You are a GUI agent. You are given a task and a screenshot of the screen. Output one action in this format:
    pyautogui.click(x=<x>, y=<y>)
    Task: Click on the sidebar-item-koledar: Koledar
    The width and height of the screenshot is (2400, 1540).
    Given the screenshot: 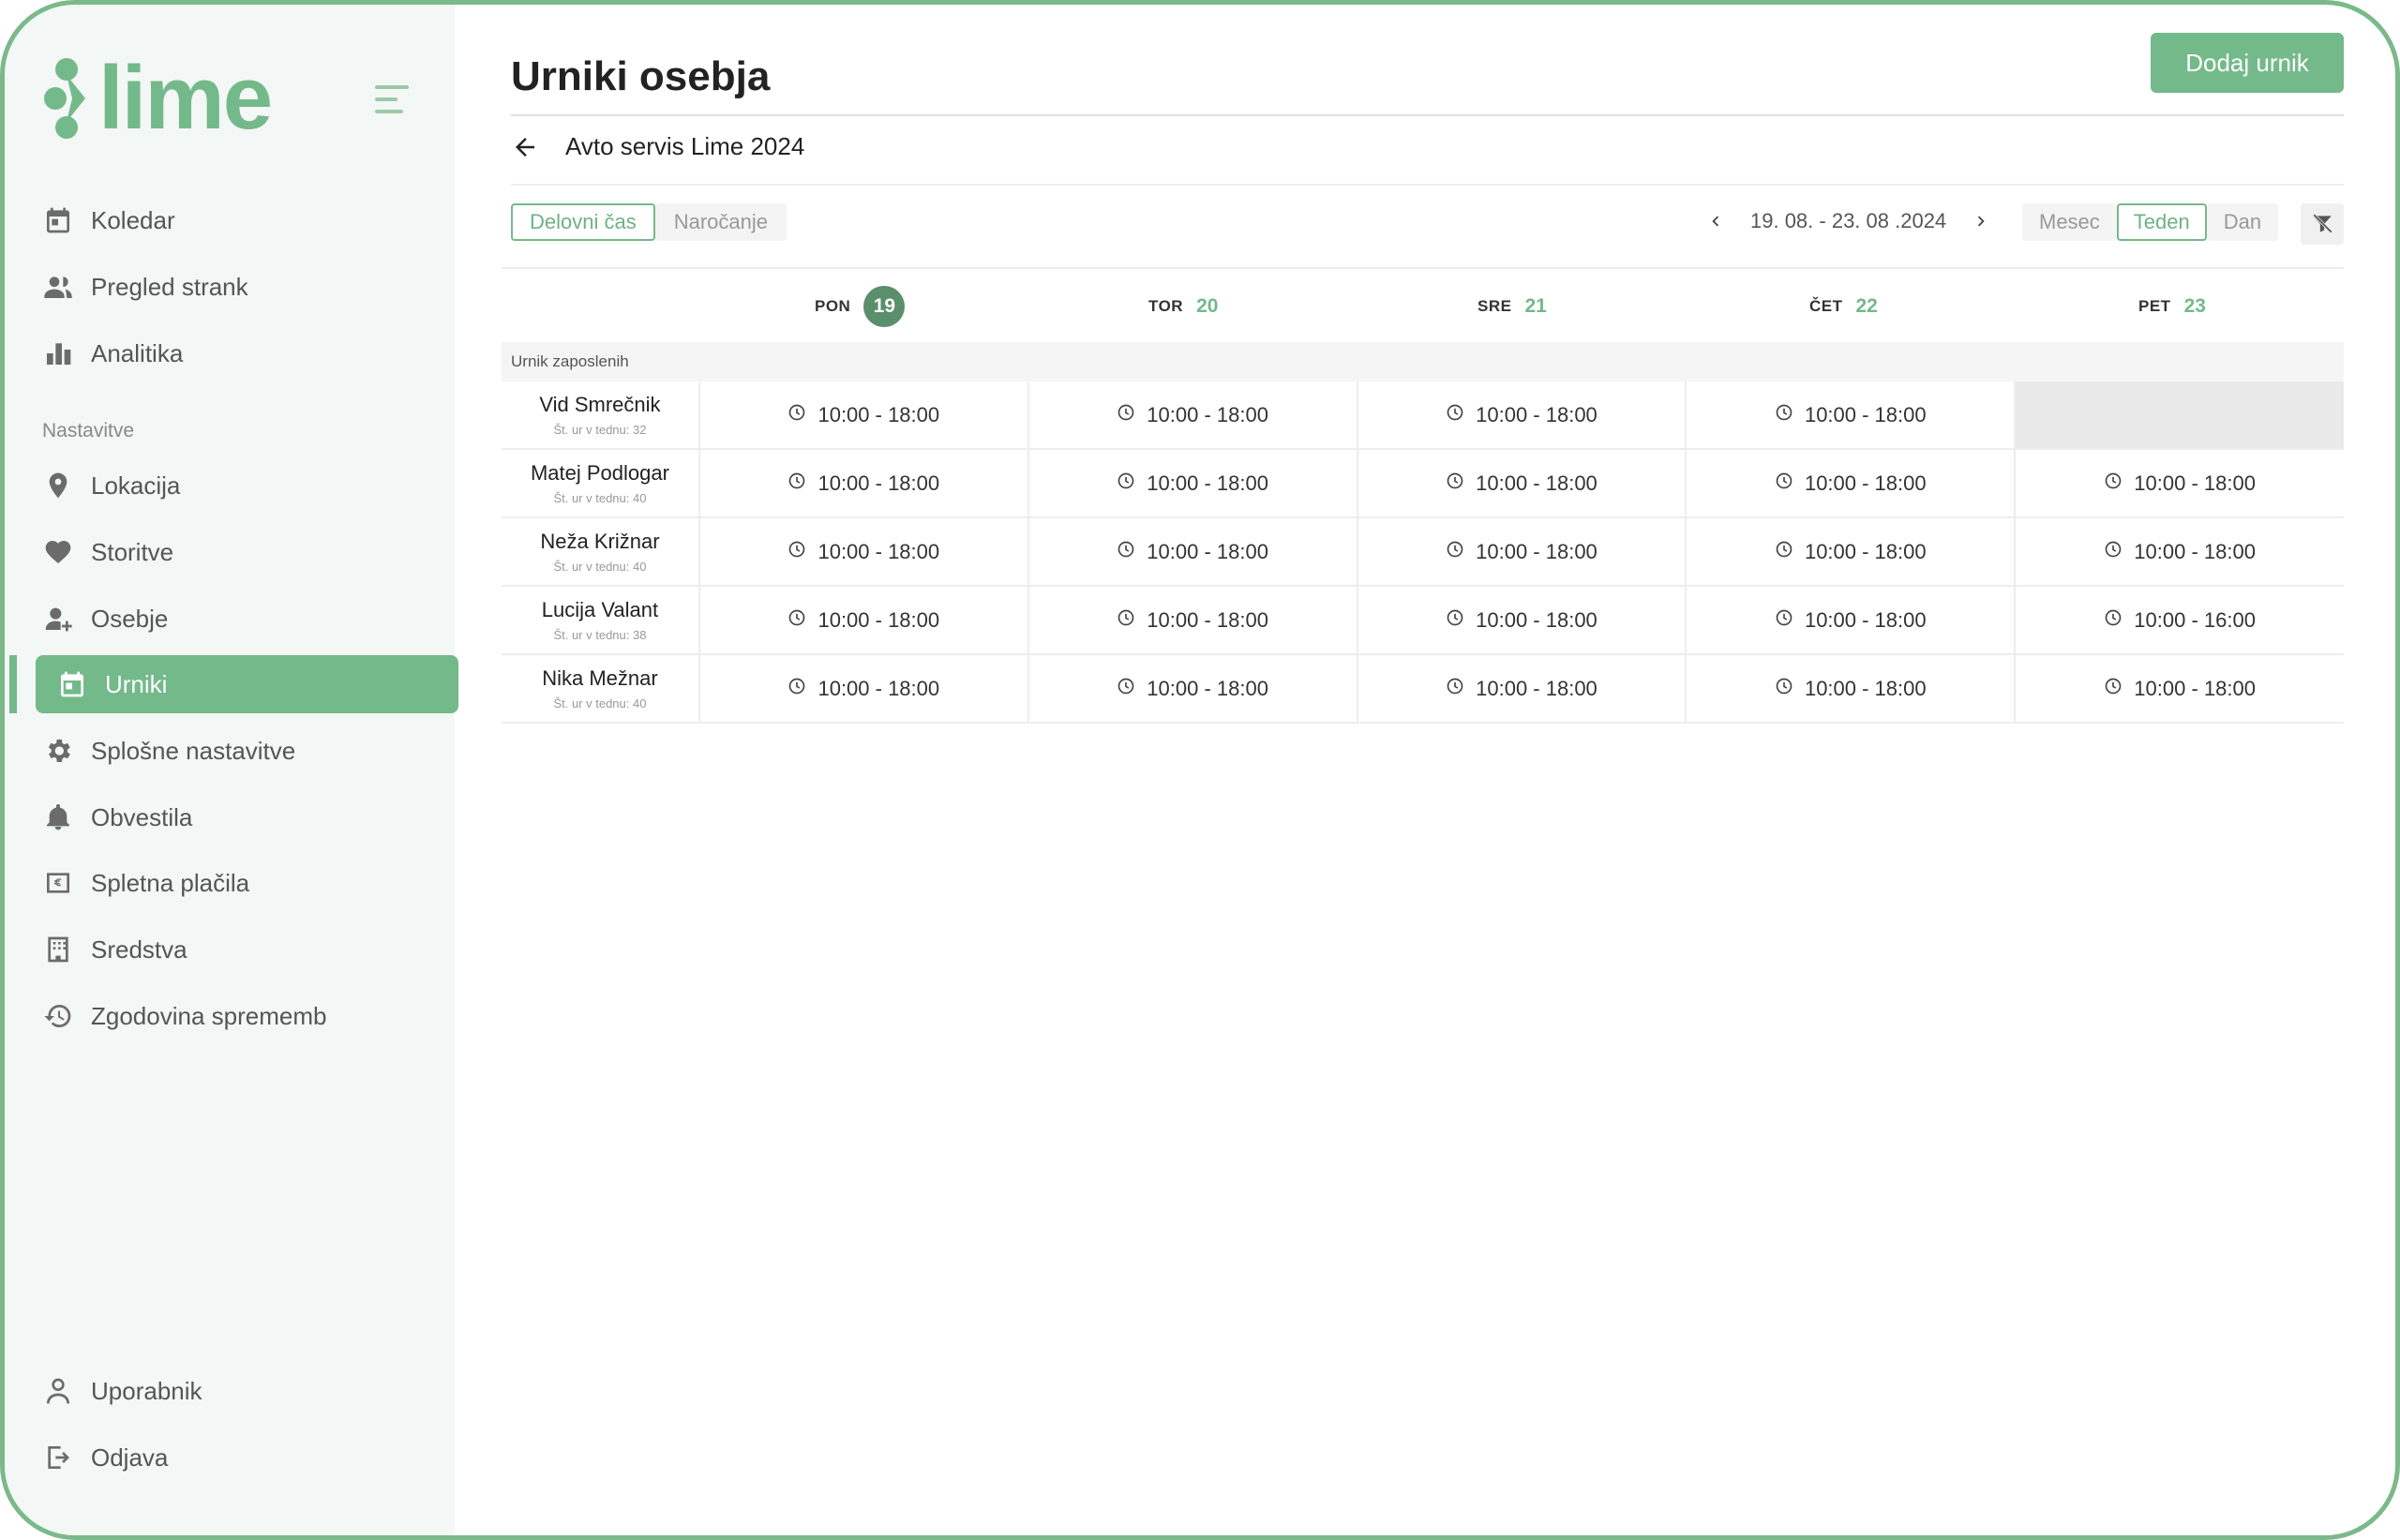 What is the action you would take?
    pyautogui.click(x=247, y=220)
    